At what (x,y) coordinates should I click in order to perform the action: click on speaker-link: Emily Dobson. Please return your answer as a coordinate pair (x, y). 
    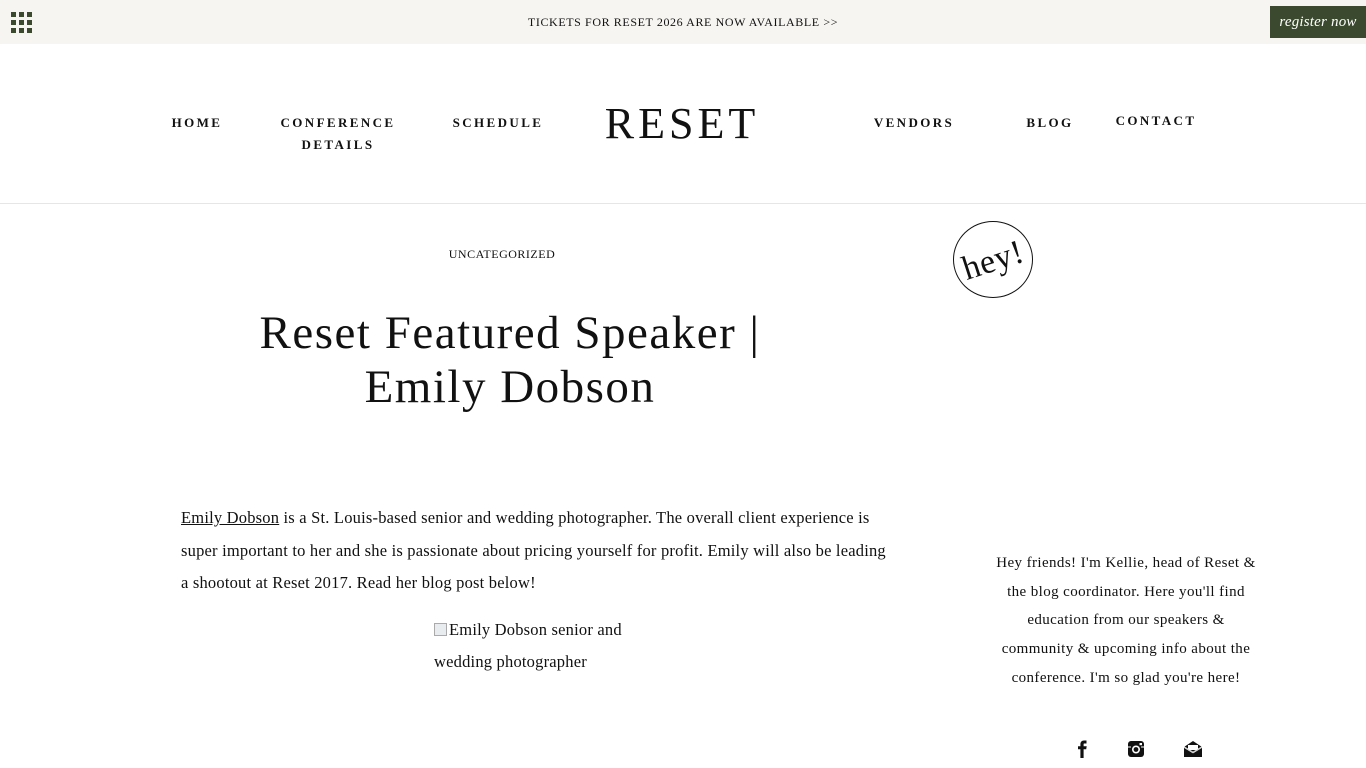
    Looking at the image, I should click on (230, 517).